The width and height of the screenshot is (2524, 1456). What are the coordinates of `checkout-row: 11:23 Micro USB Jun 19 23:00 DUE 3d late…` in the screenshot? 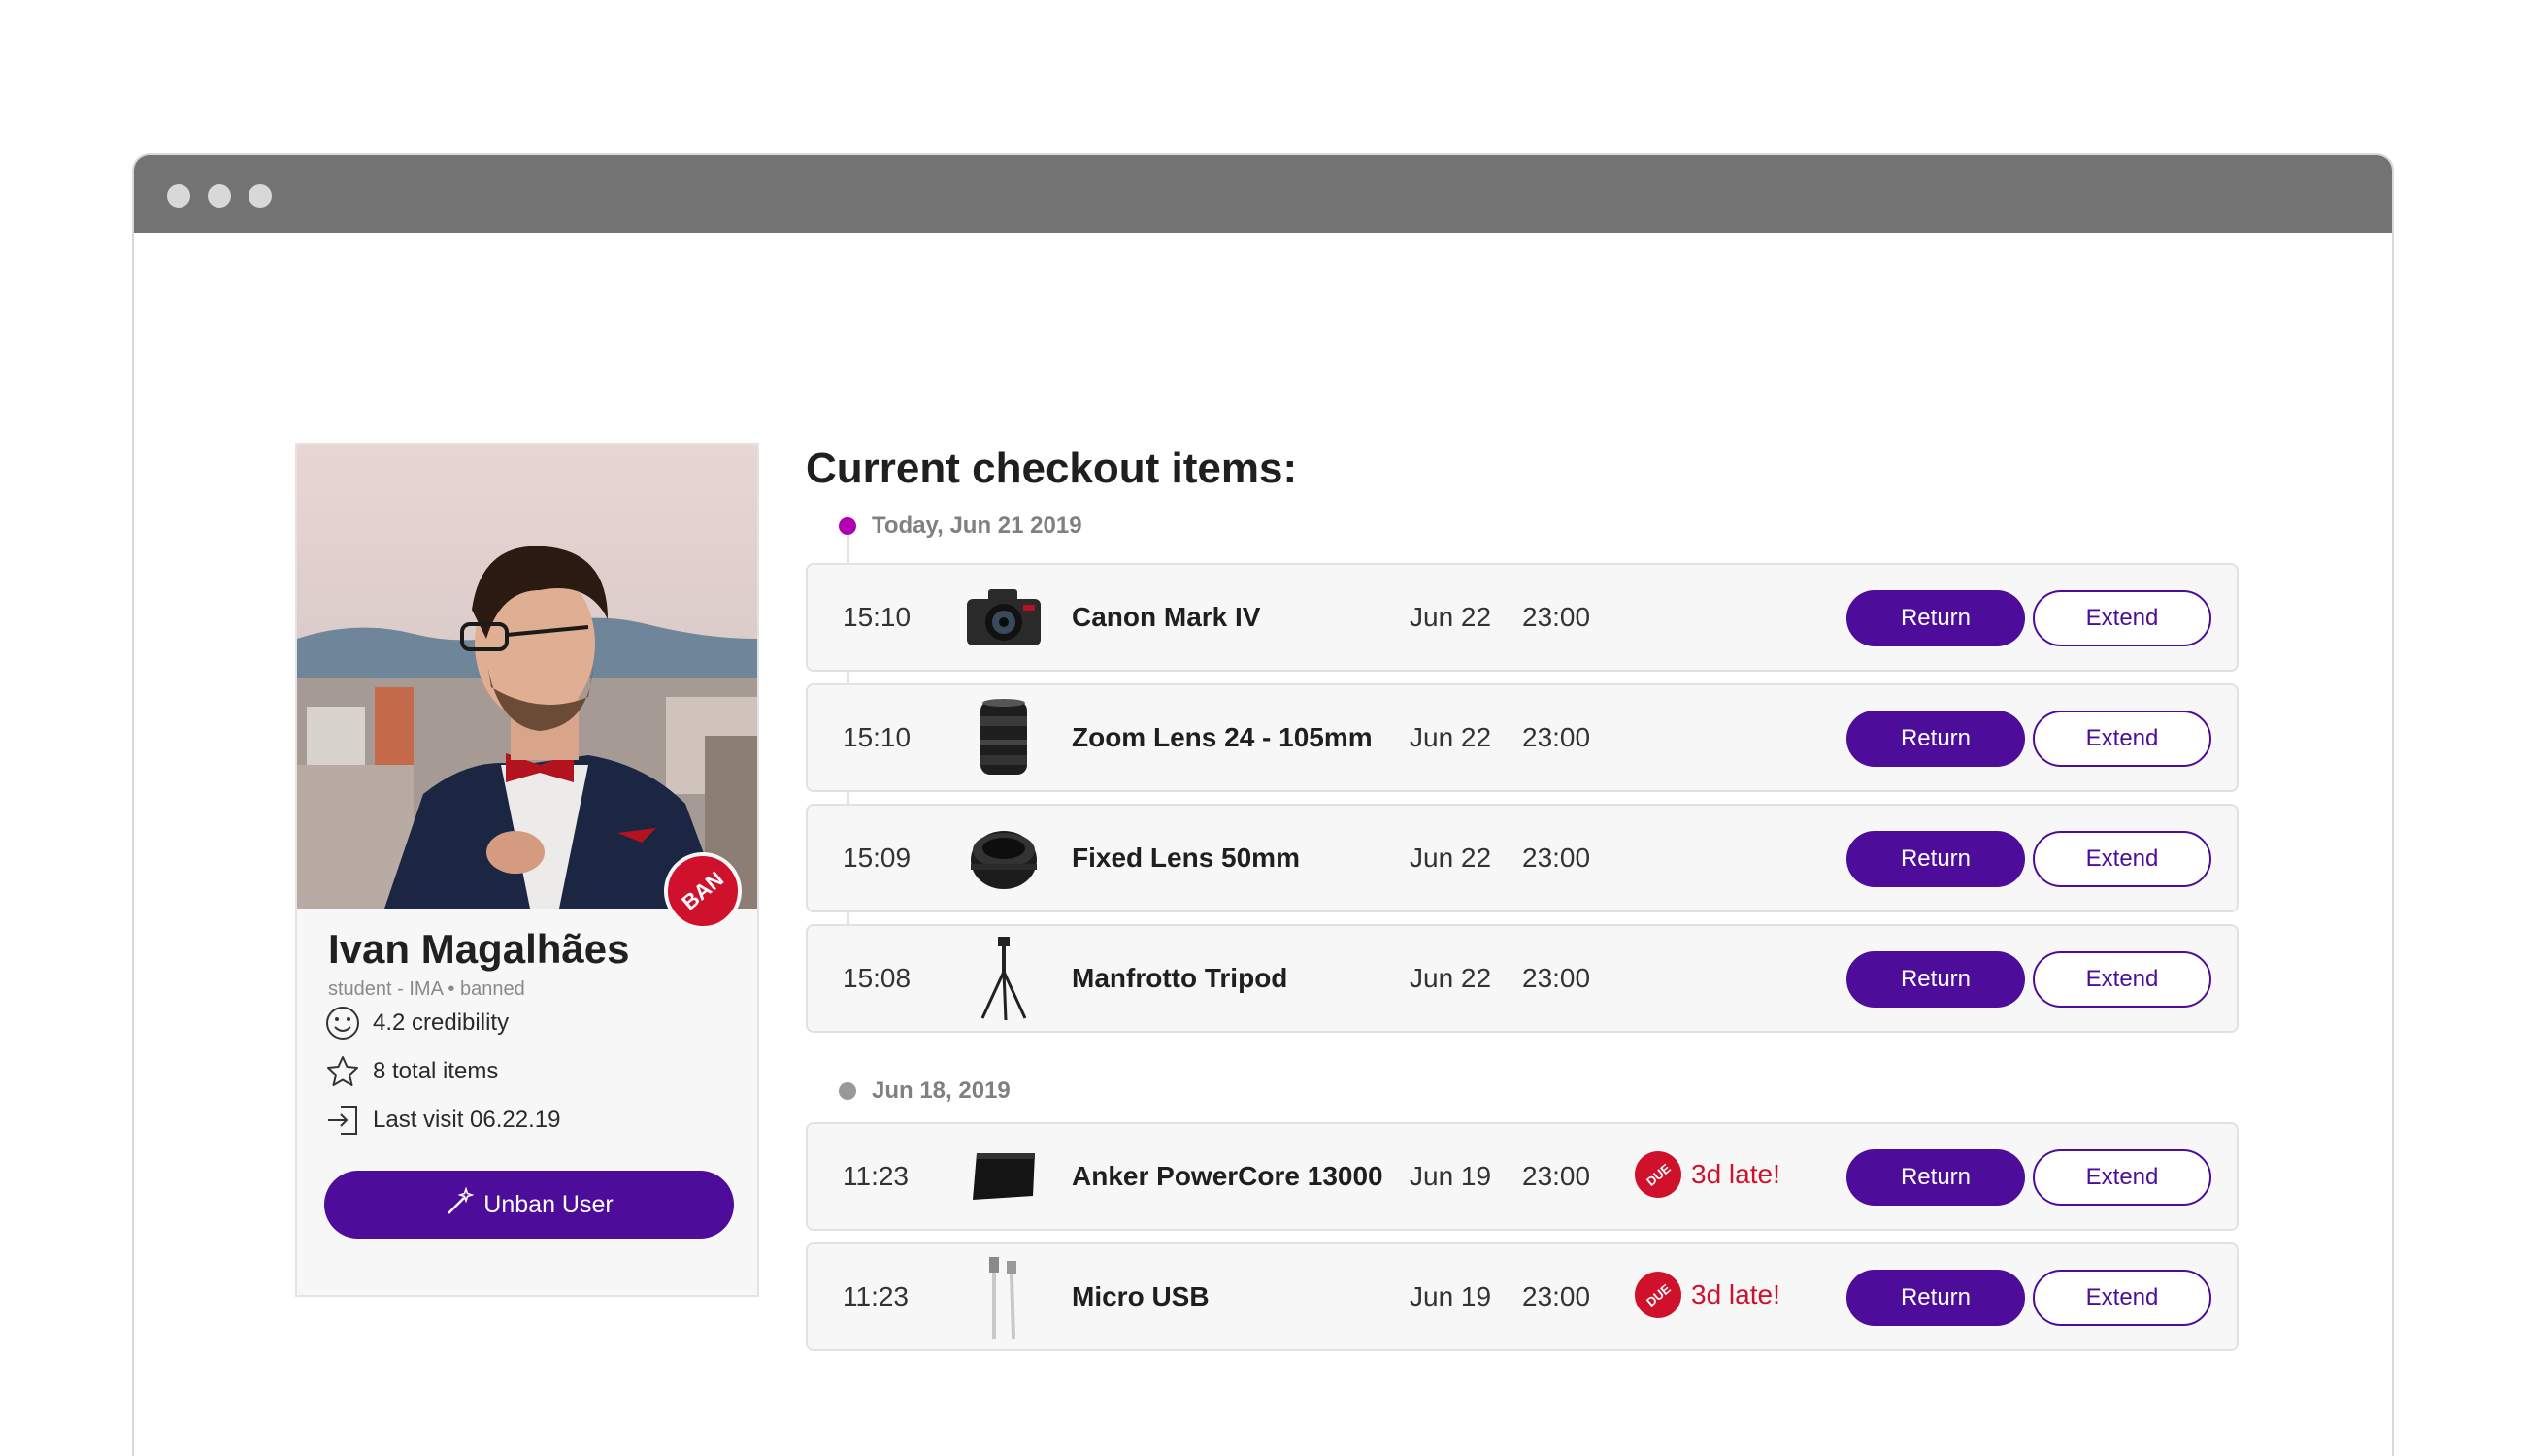 It's located at (1522, 1296).